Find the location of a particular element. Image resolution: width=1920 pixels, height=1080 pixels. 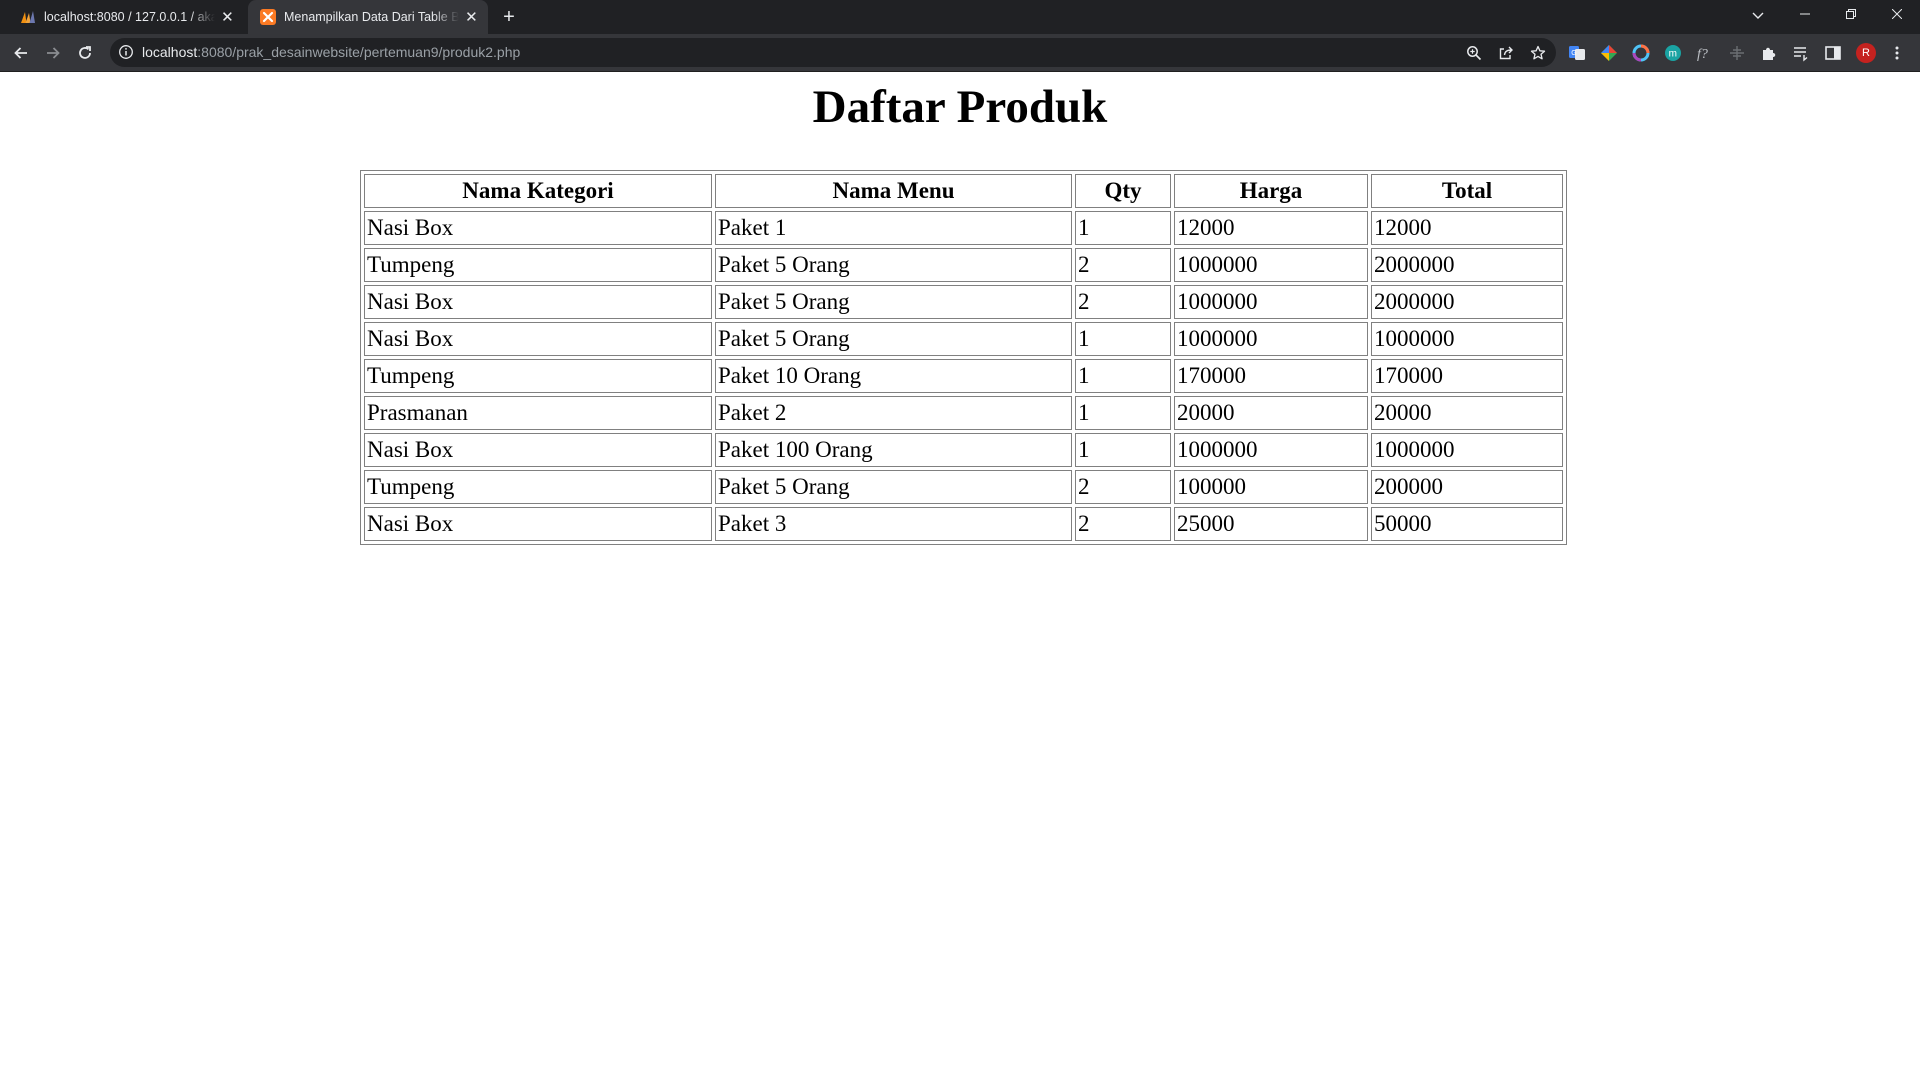

bookmark-star-icon is located at coordinates (1538, 53).